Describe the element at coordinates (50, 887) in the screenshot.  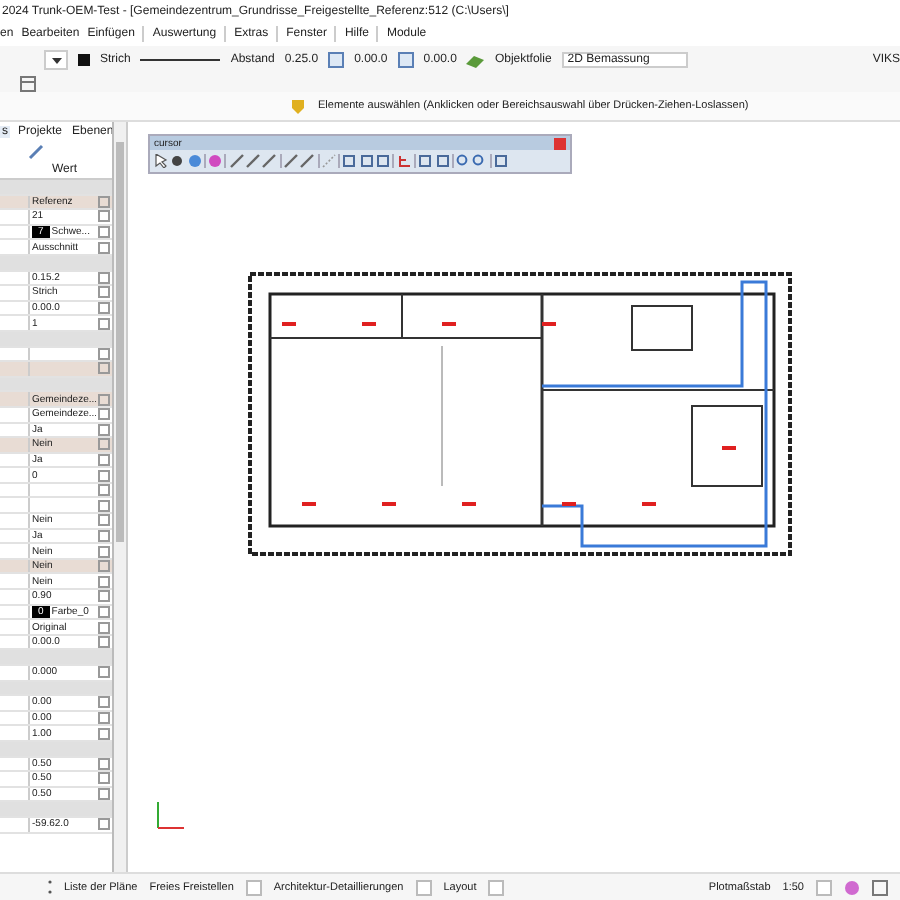
I see `drag-handle-icon` at that location.